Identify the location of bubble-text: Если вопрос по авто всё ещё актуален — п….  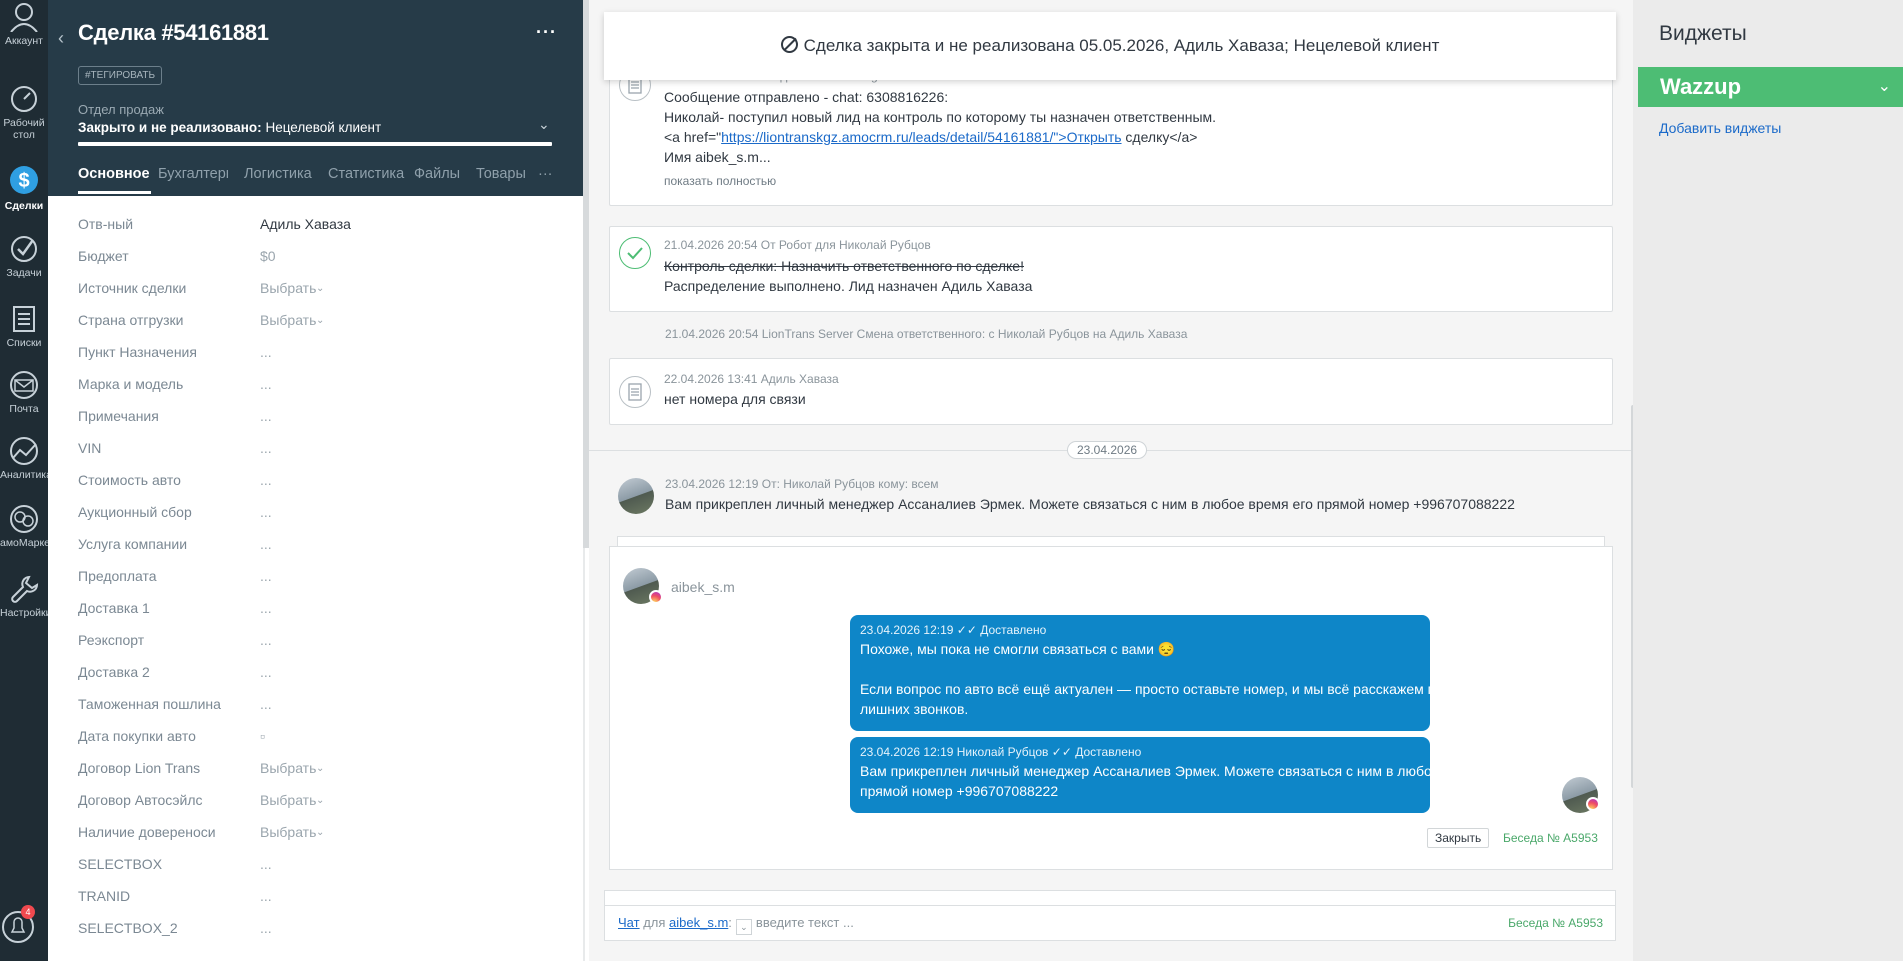
(1194, 689).